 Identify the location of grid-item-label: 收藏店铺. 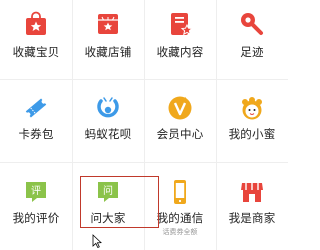
(108, 52).